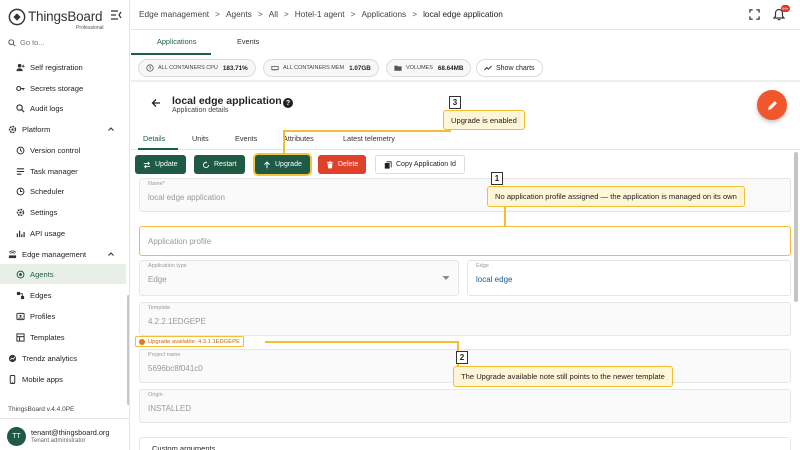 The height and width of the screenshot is (450, 800). I want to click on sidebar-item-edges: Edges, so click(63, 295).